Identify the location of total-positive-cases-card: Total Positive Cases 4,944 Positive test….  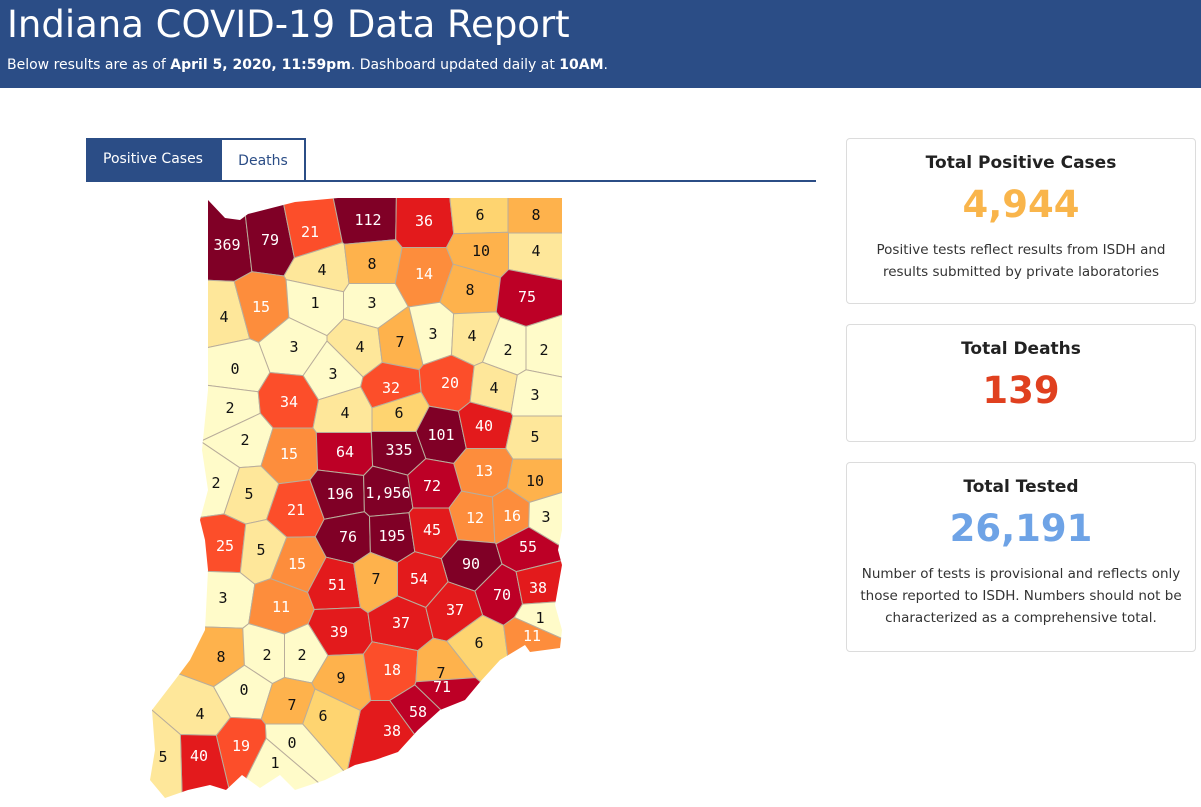
(1021, 221).